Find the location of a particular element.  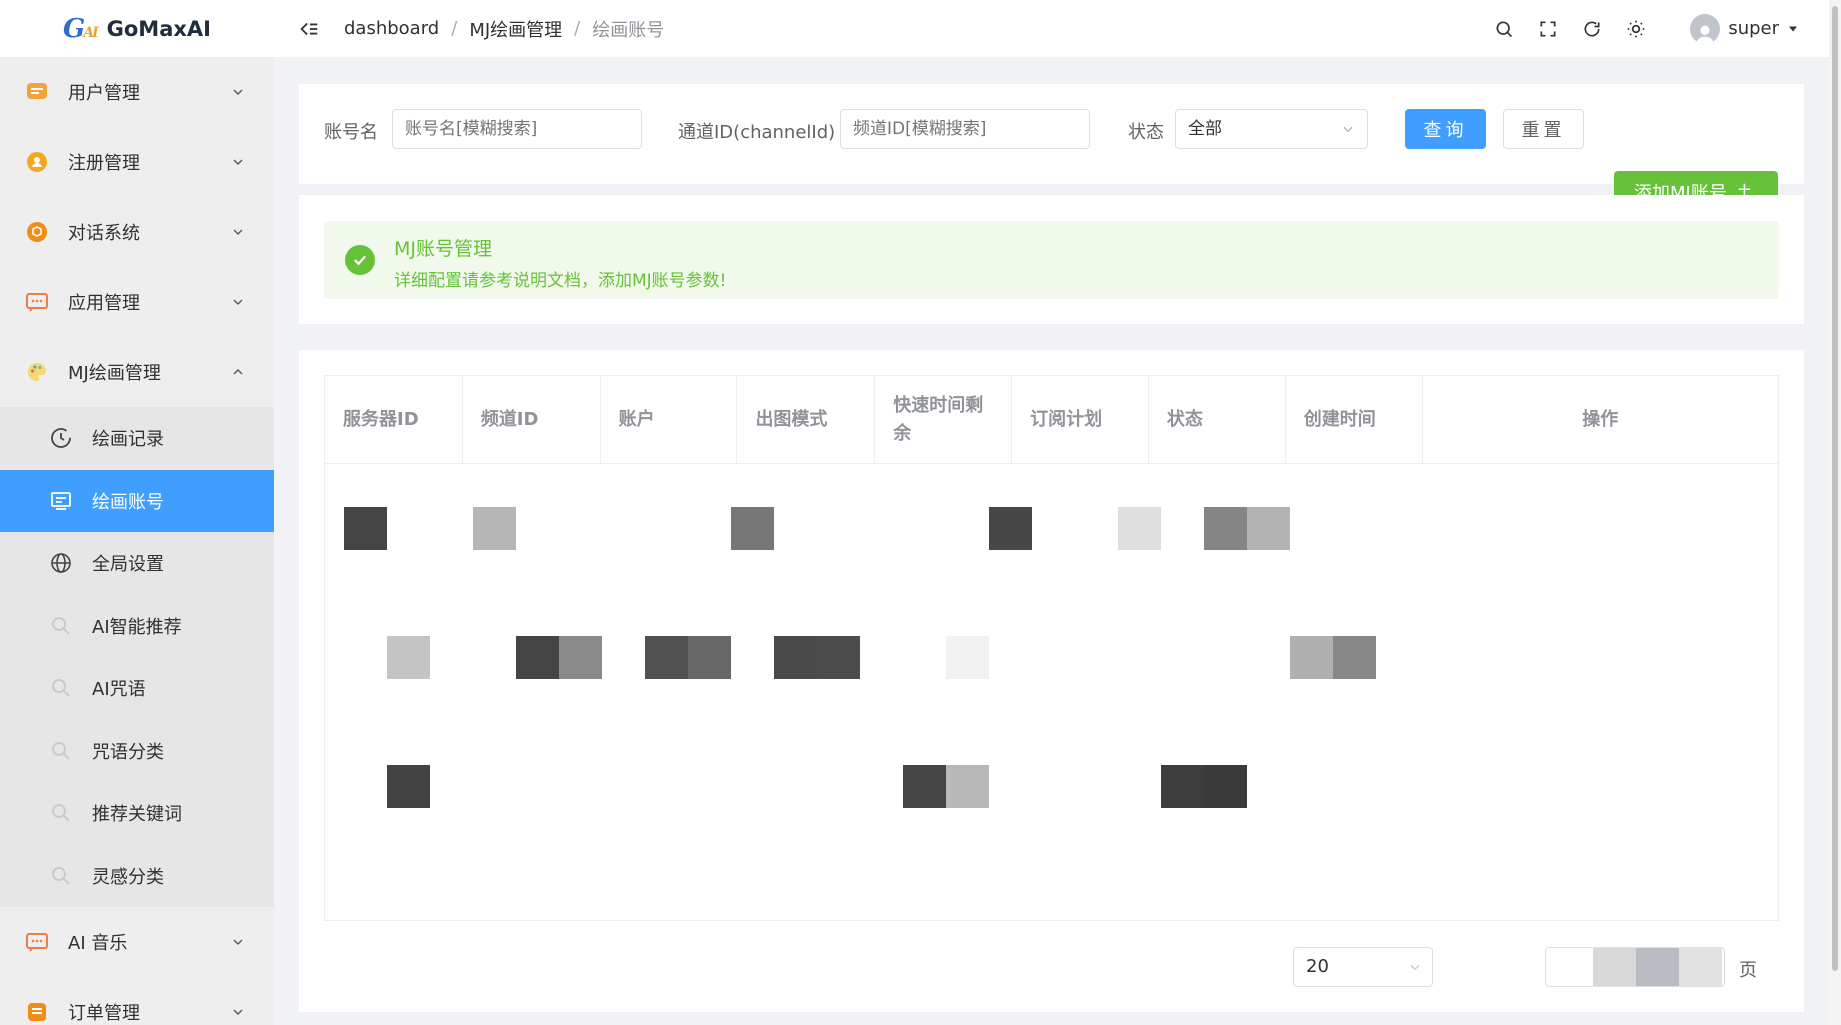

collapse-sidebar-icon is located at coordinates (309, 29).